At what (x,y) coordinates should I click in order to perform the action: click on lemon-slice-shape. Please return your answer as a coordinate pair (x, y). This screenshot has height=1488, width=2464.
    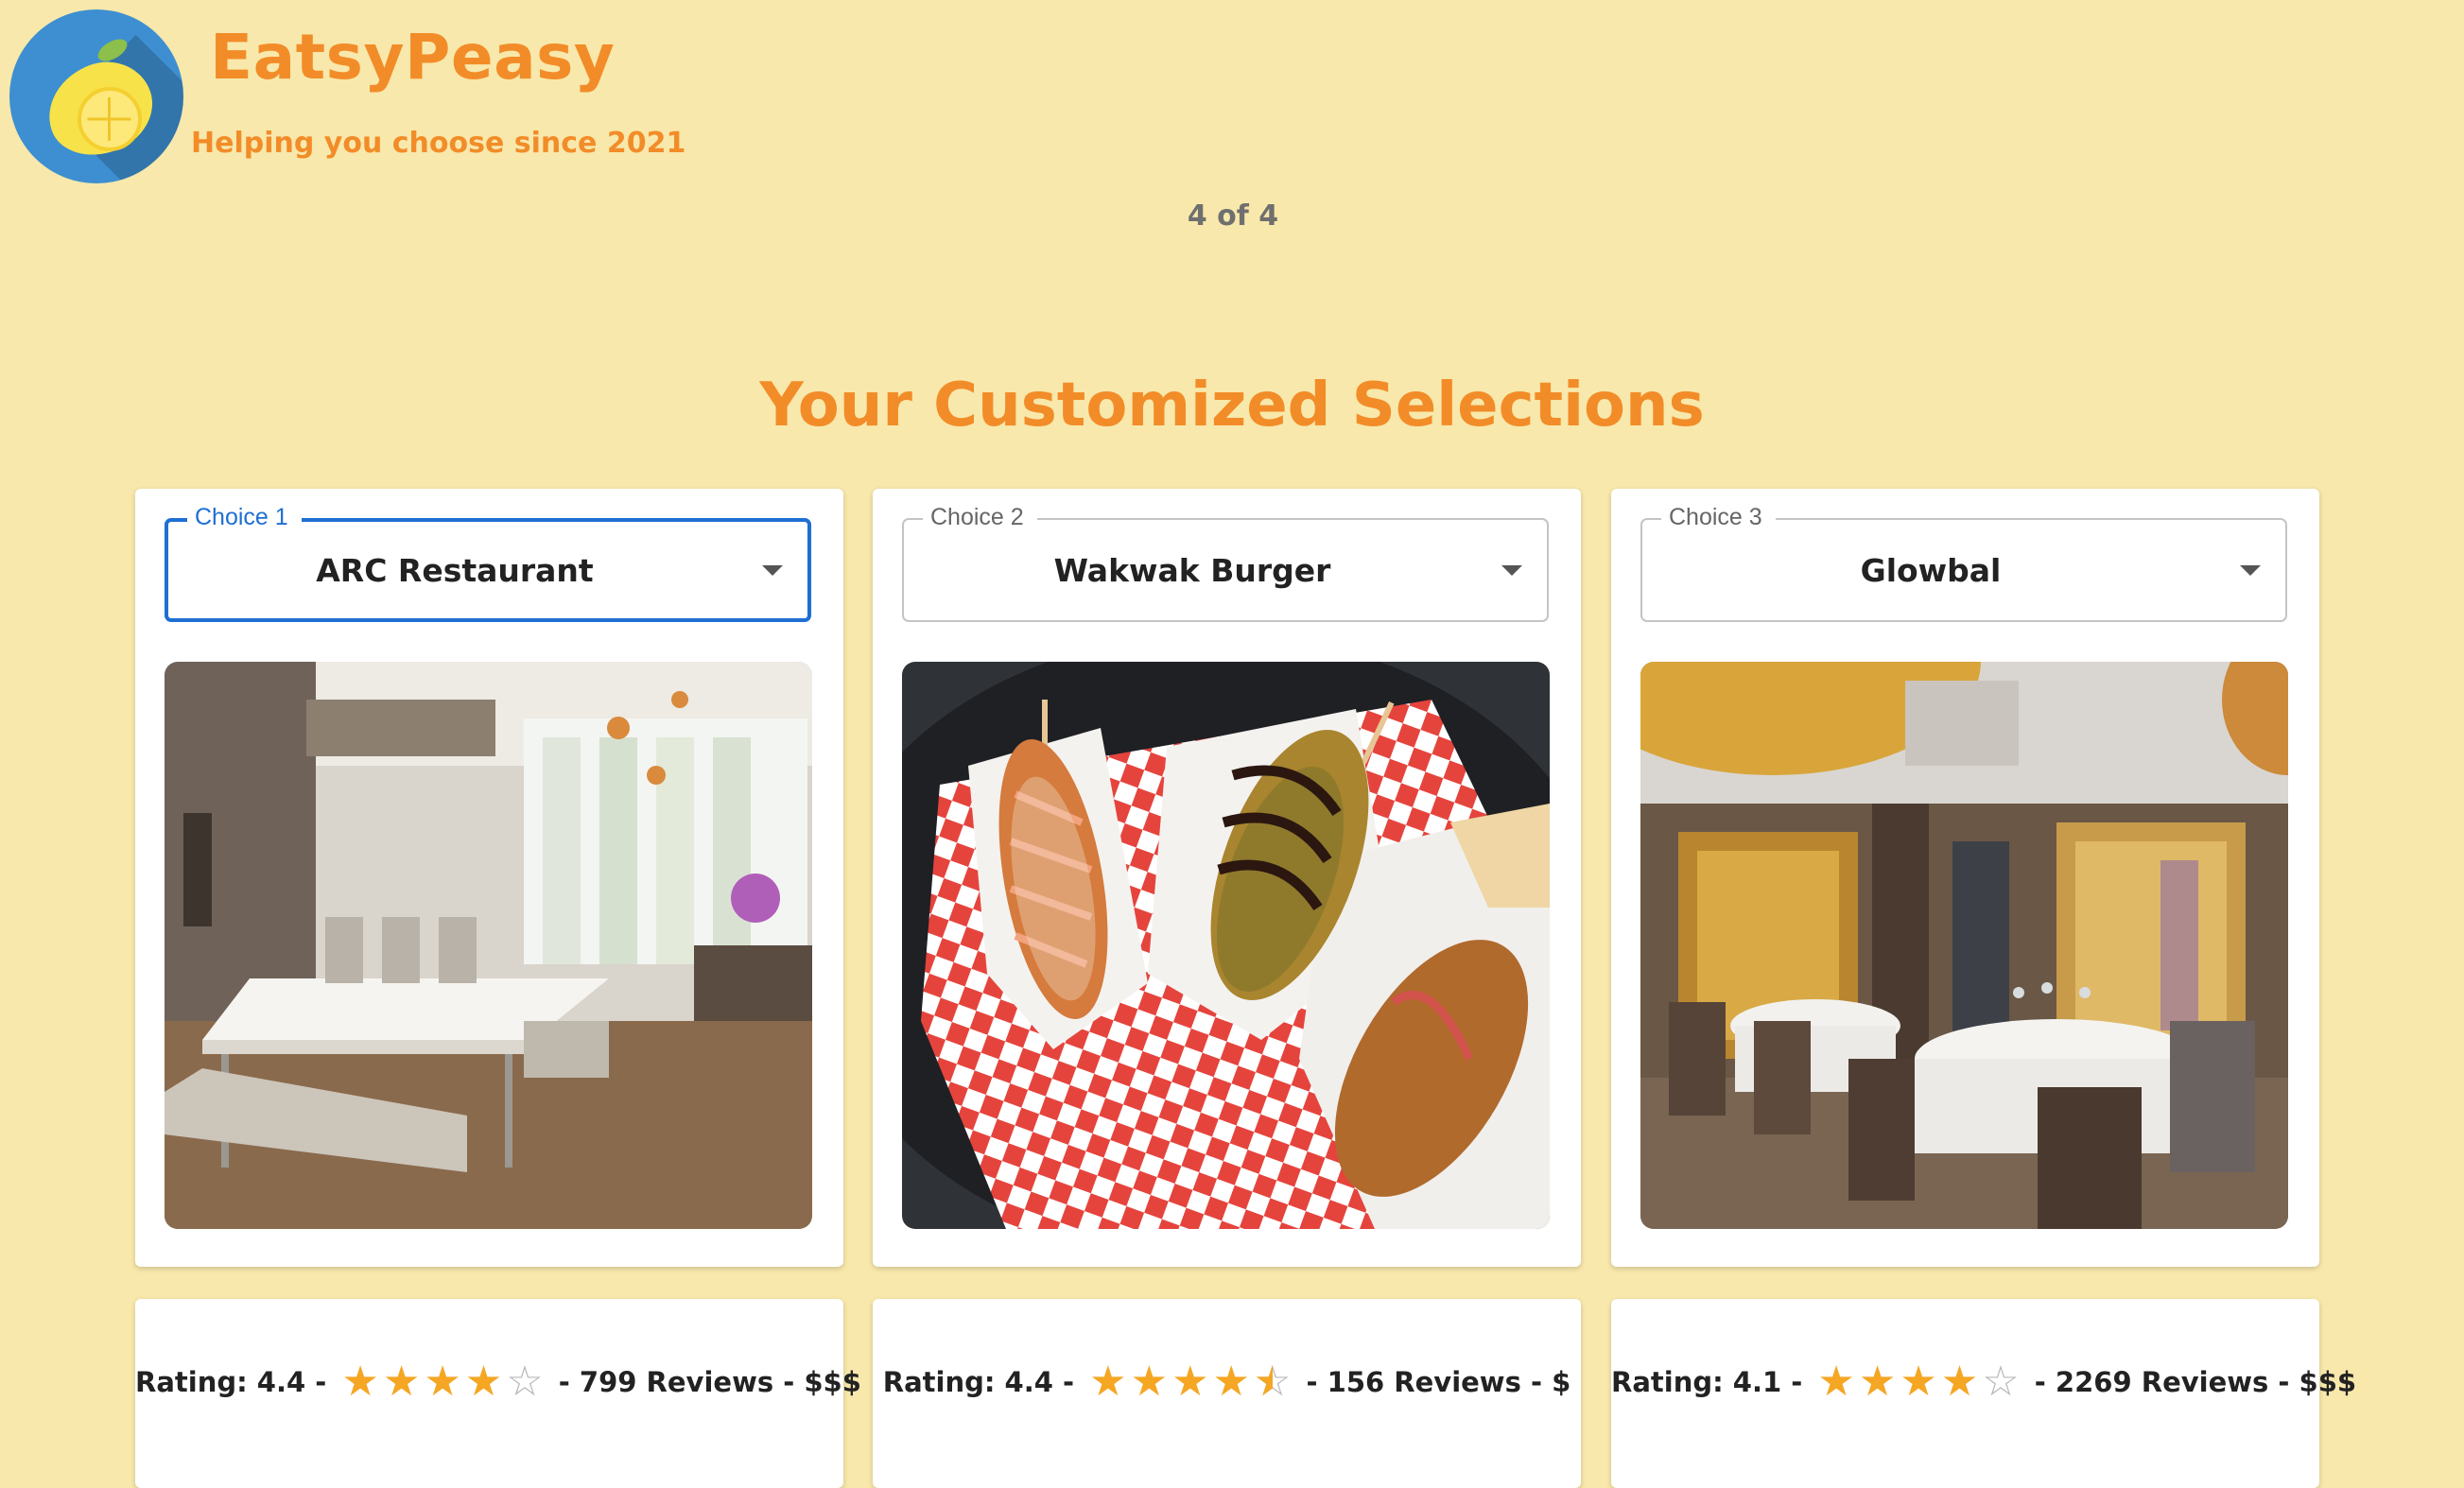
    Looking at the image, I should click on (110, 119).